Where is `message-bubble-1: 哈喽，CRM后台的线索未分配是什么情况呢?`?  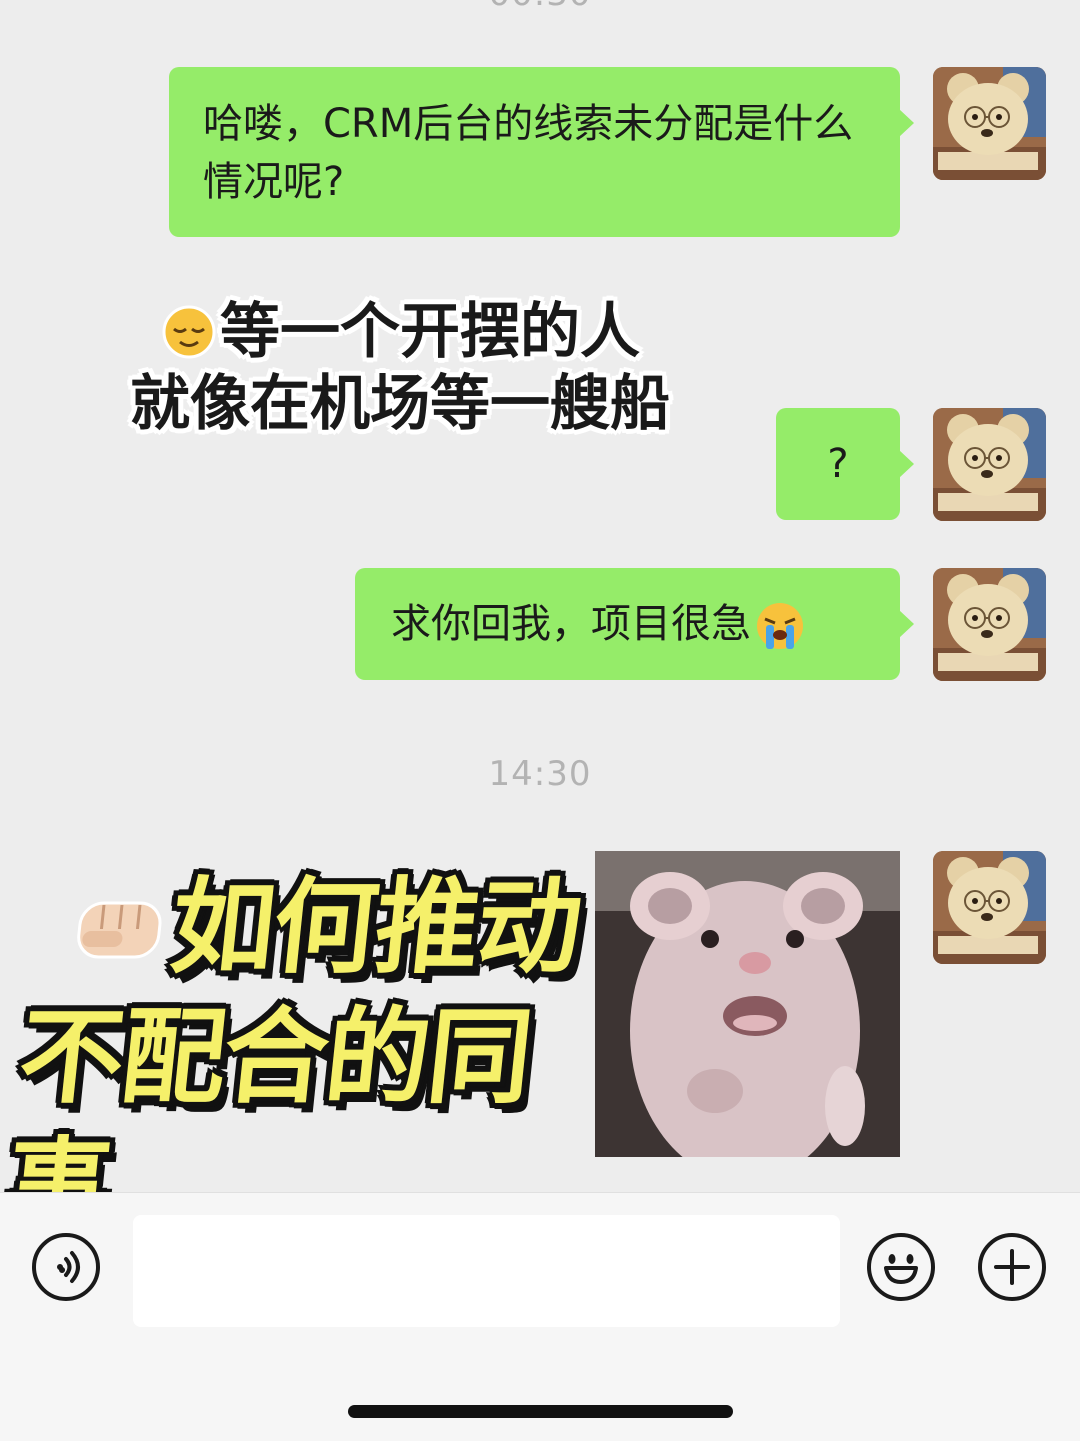
message-bubble-1: 哈喽，CRM后台的线索未分配是什么情况呢? is located at coordinates (541, 152).